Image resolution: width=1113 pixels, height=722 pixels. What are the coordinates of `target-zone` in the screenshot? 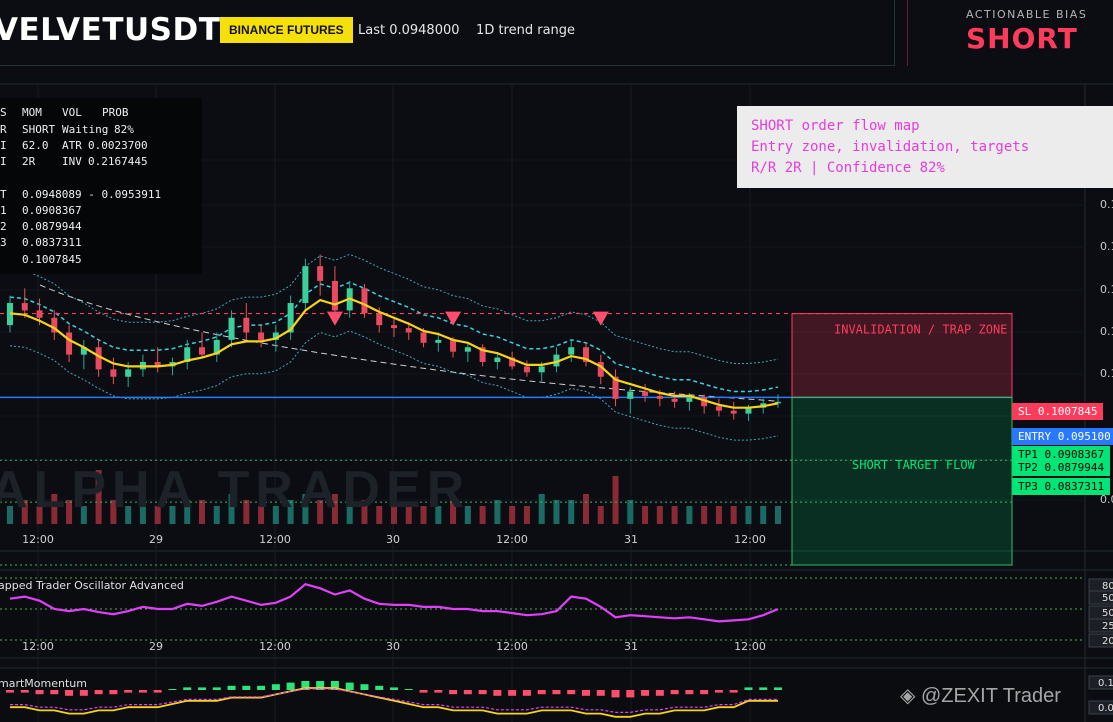 It's located at (902, 481).